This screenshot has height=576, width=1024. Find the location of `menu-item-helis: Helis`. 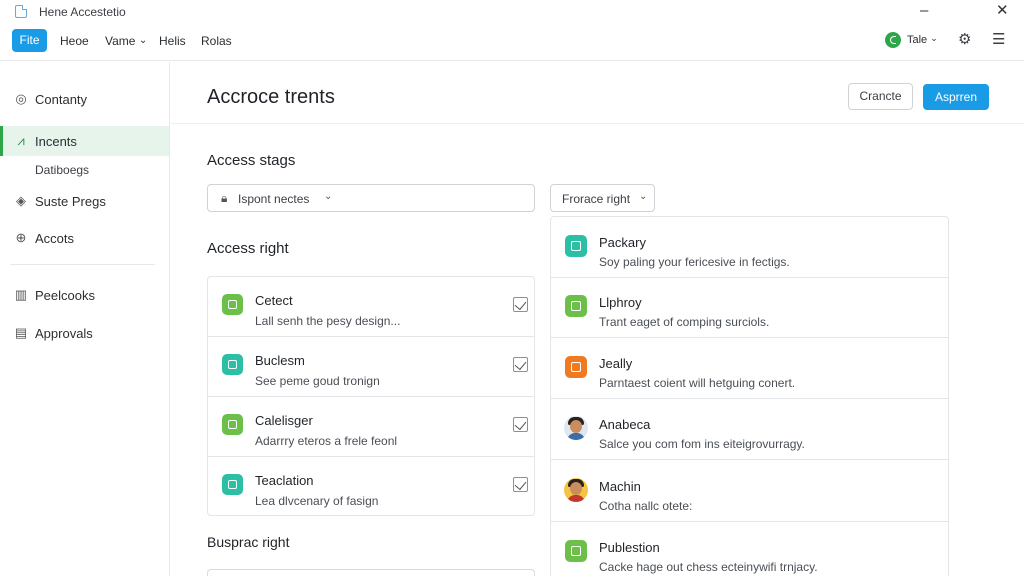

menu-item-helis: Helis is located at coordinates (172, 41).